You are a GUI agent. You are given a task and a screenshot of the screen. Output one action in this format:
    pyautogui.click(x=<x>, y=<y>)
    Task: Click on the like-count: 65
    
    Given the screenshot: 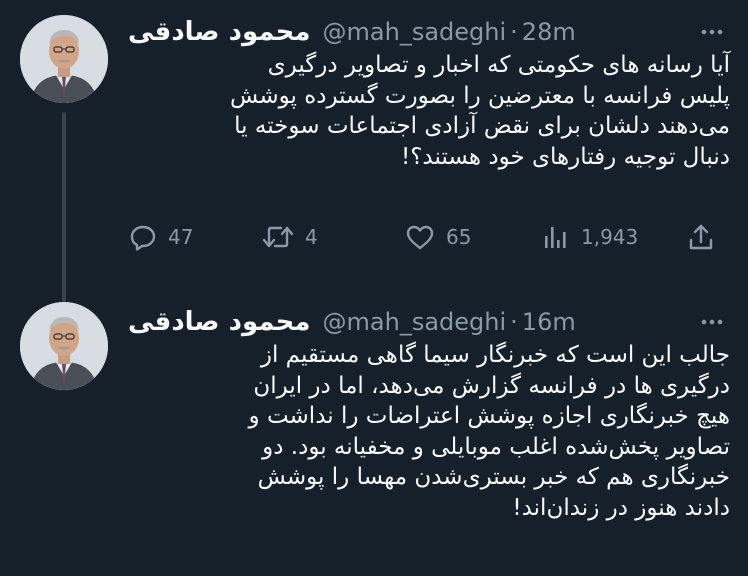 What is the action you would take?
    pyautogui.click(x=459, y=237)
    